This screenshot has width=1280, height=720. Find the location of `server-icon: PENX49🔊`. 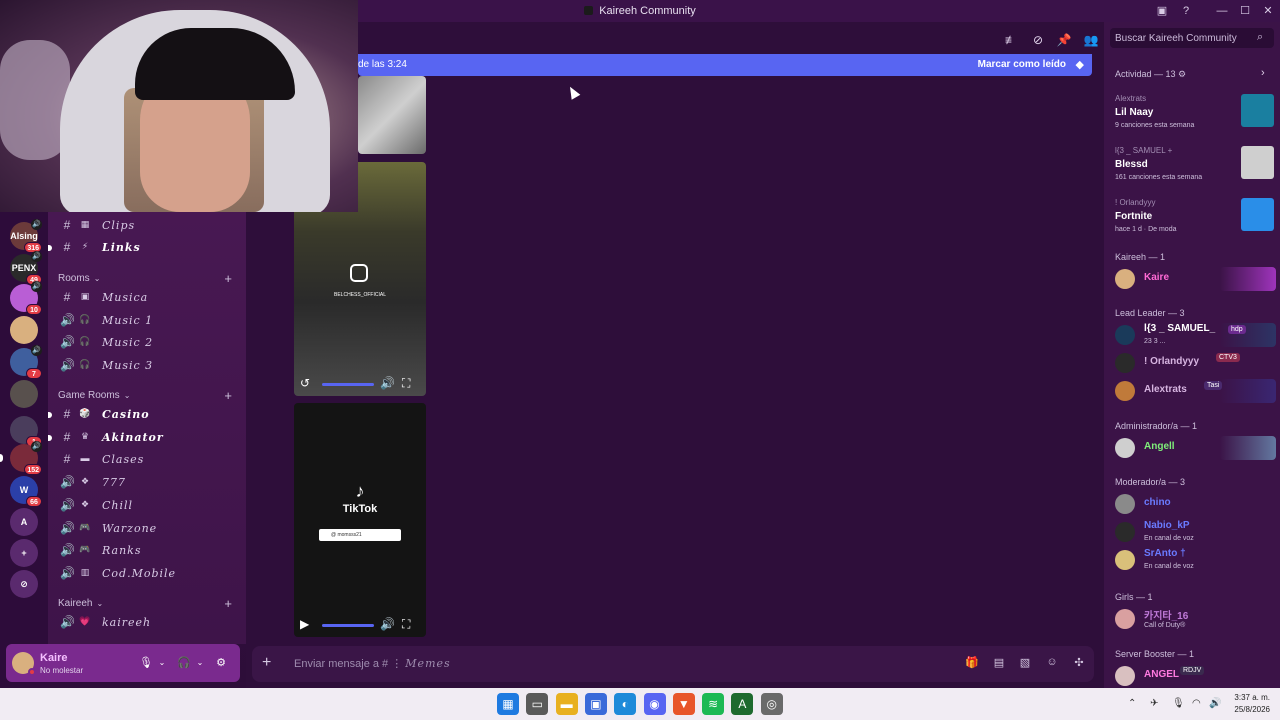

server-icon: PENX49🔊 is located at coordinates (26, 268).